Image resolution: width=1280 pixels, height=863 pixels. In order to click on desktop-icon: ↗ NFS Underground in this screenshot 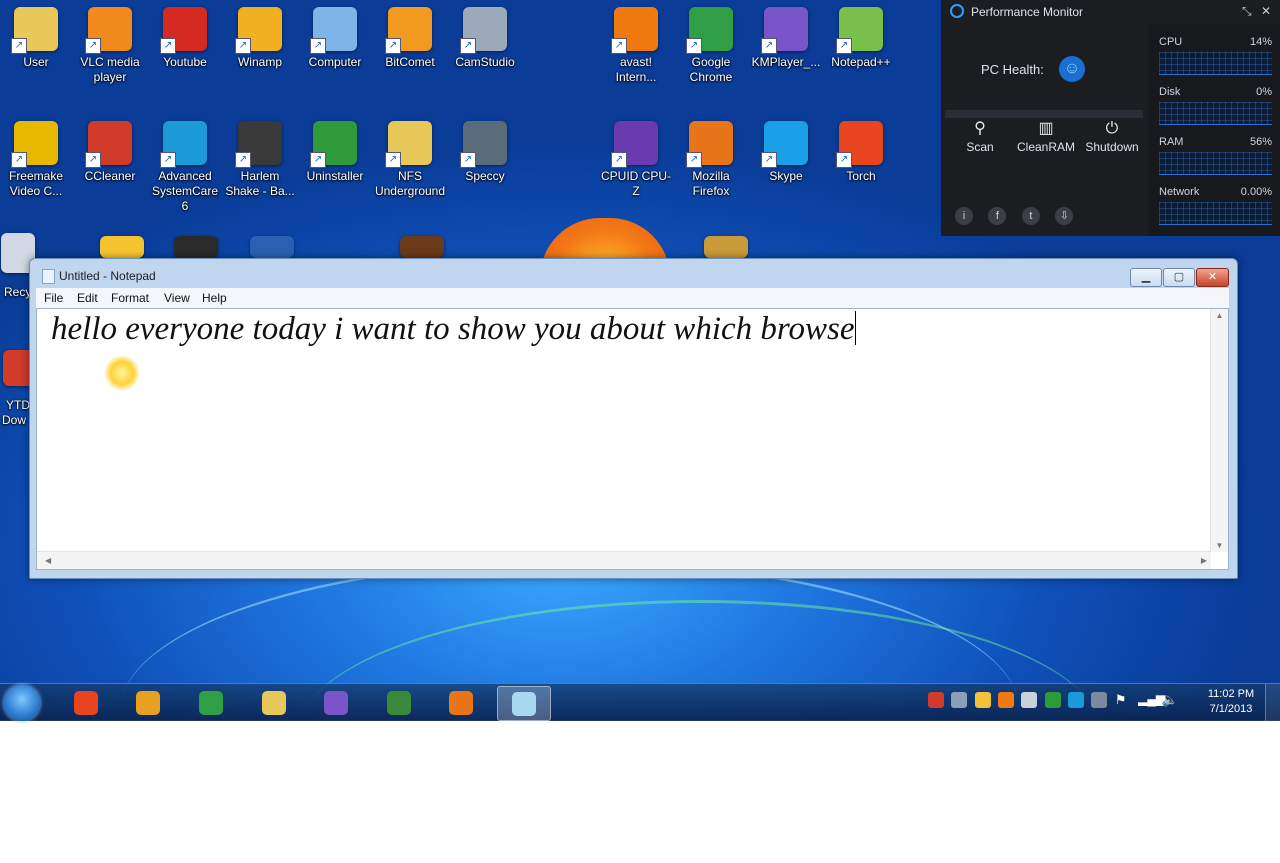, I will do `click(410, 160)`.